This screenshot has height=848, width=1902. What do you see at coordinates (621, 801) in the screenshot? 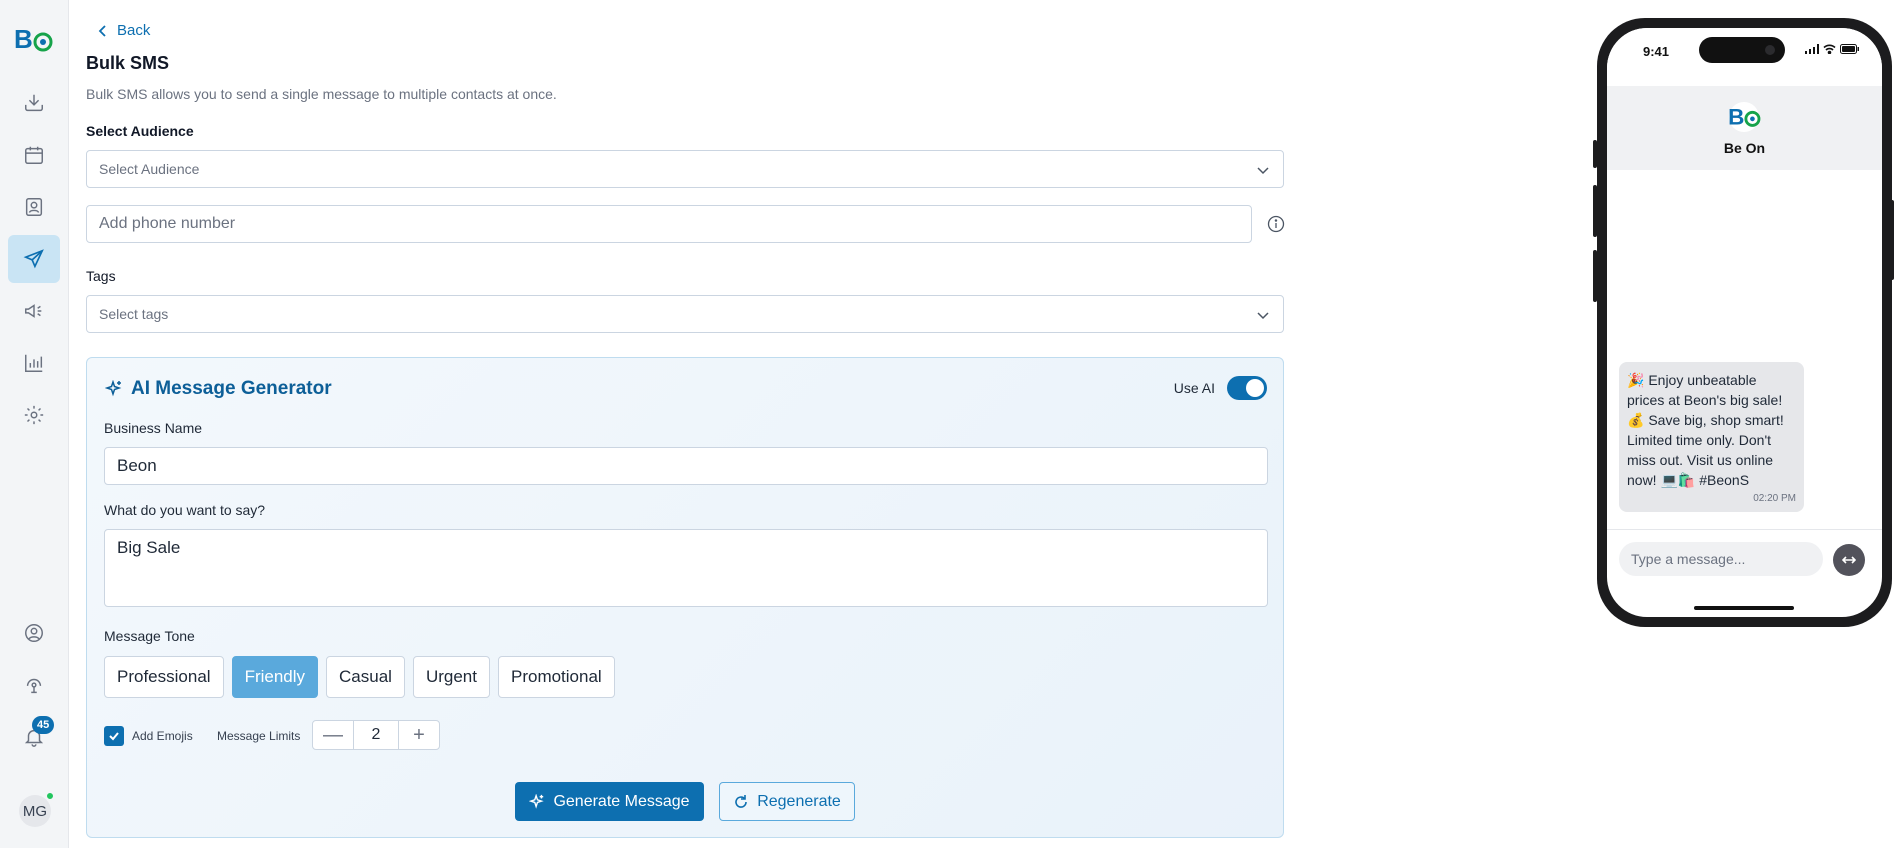
I see `generate-message-label: Generate Message` at bounding box center [621, 801].